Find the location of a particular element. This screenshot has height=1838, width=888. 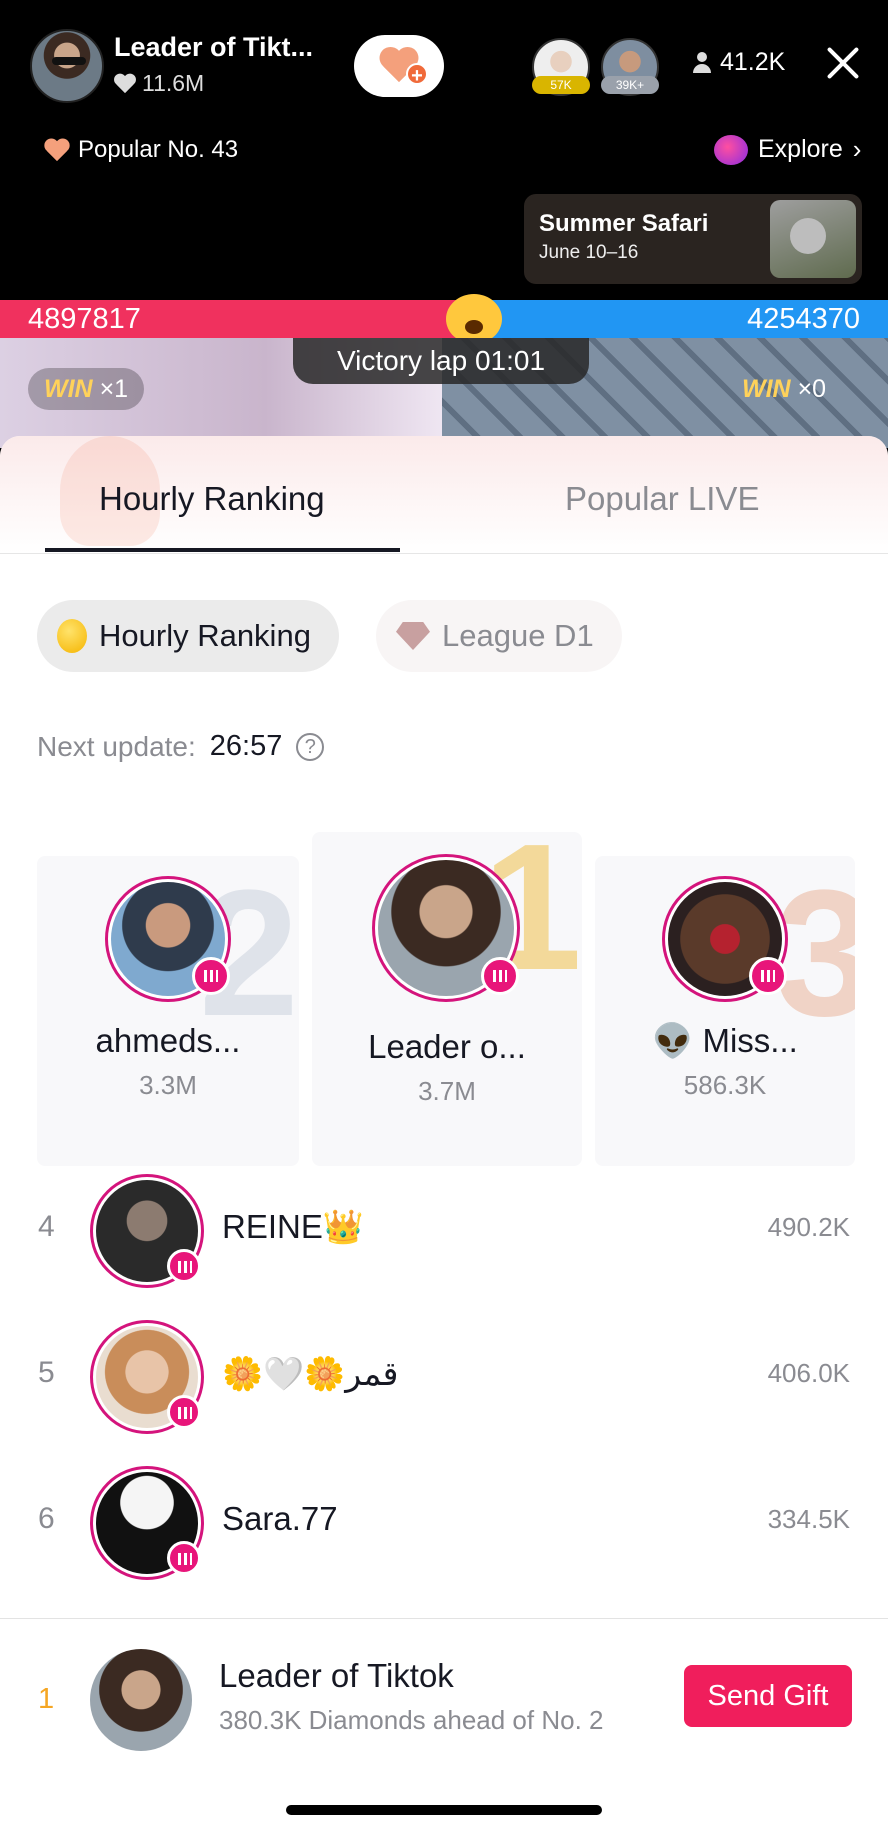

win-count-left: WIN ×1 is located at coordinates (86, 389).